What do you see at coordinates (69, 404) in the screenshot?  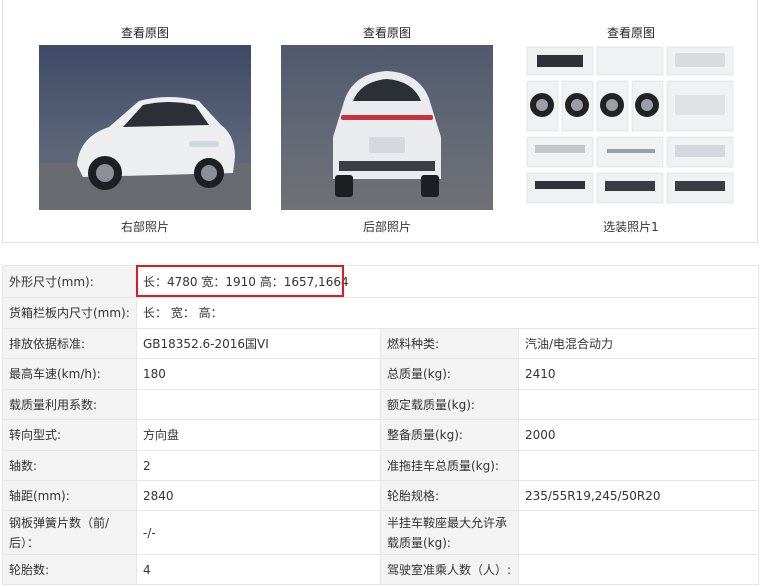 I see `spec-label: 载质量利用系数:` at bounding box center [69, 404].